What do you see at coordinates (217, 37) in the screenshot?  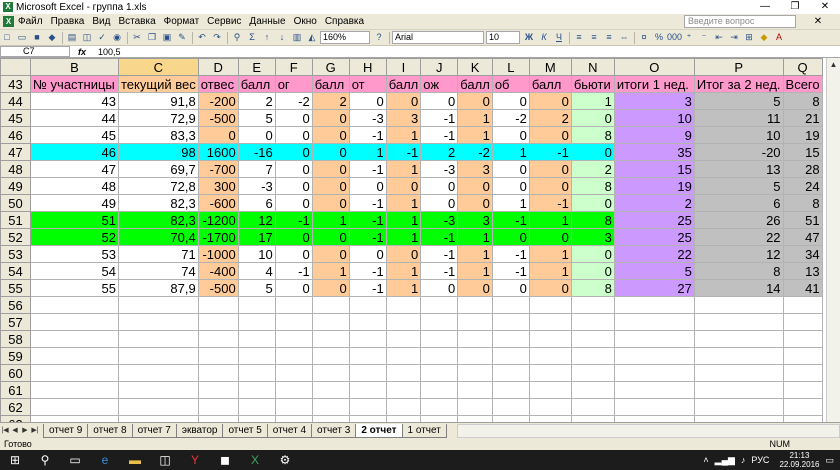 I see `redo-icon: ↷` at bounding box center [217, 37].